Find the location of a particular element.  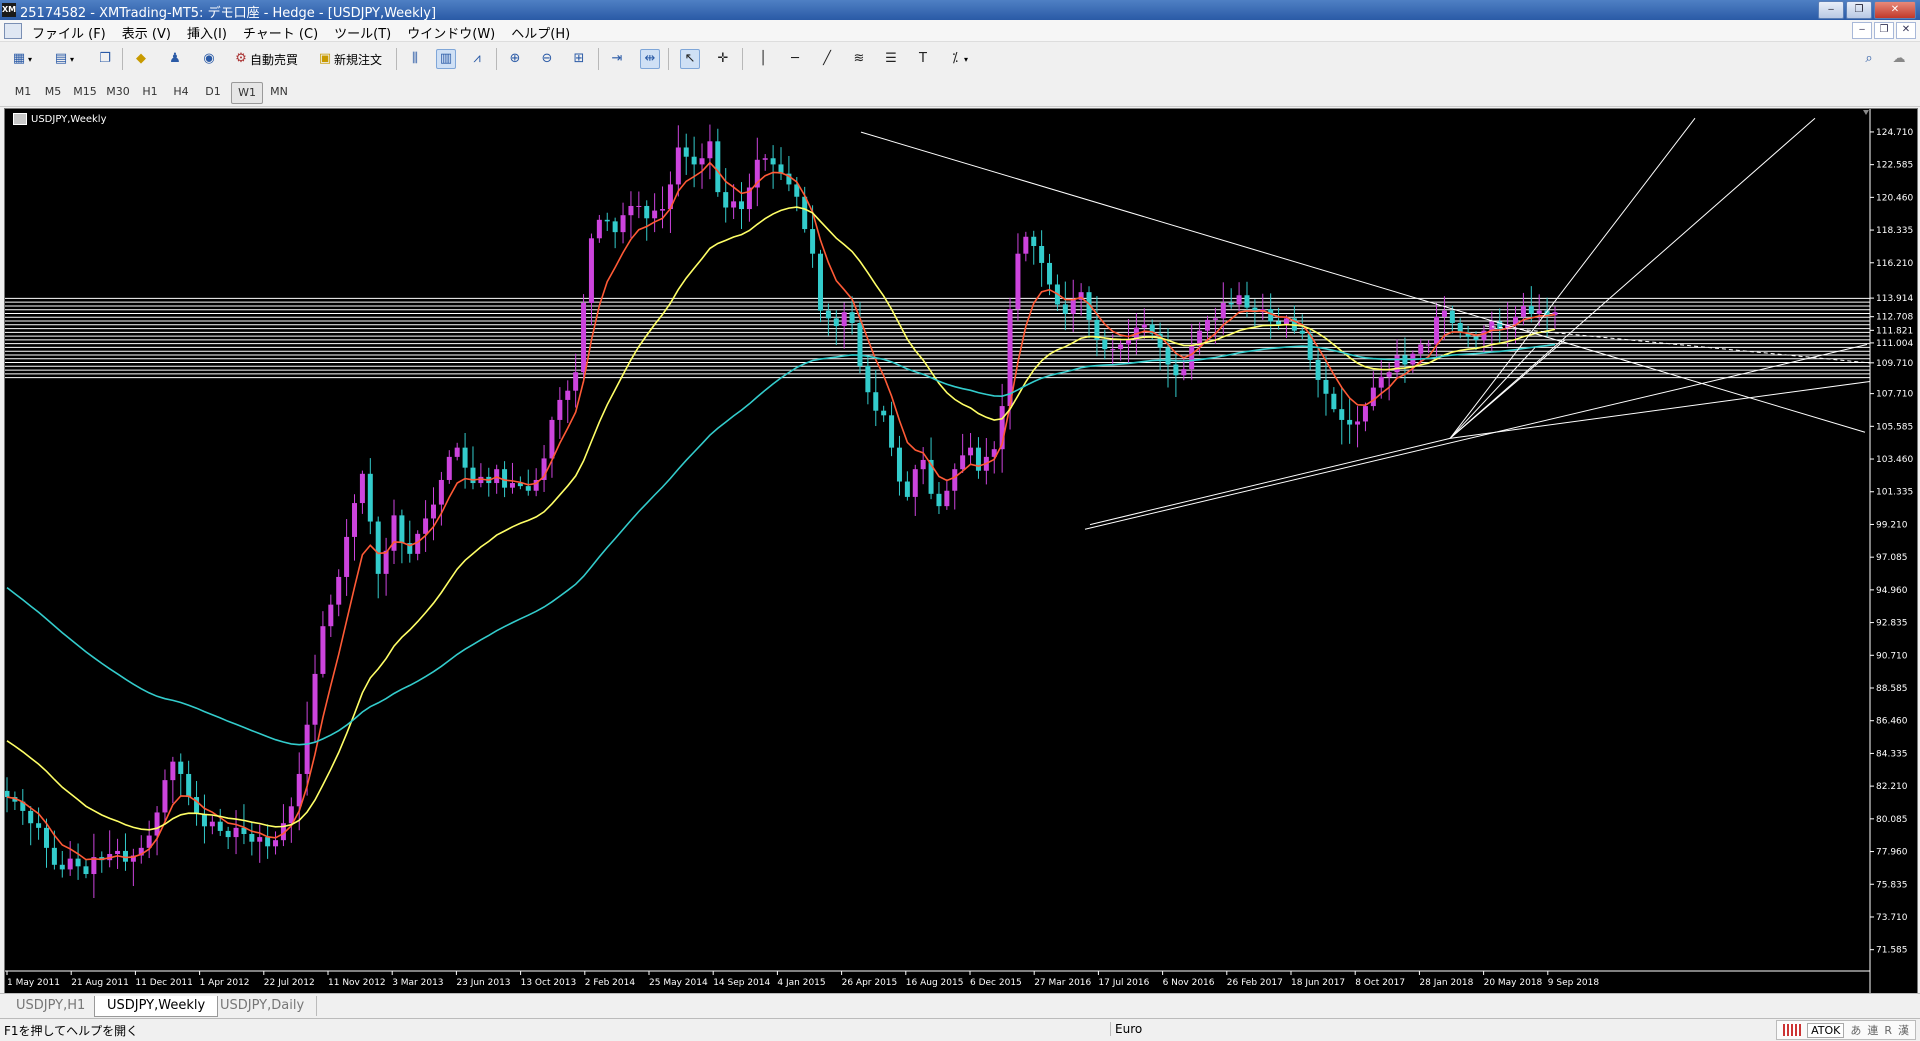

timeframe-mn: MN is located at coordinates (279, 92).